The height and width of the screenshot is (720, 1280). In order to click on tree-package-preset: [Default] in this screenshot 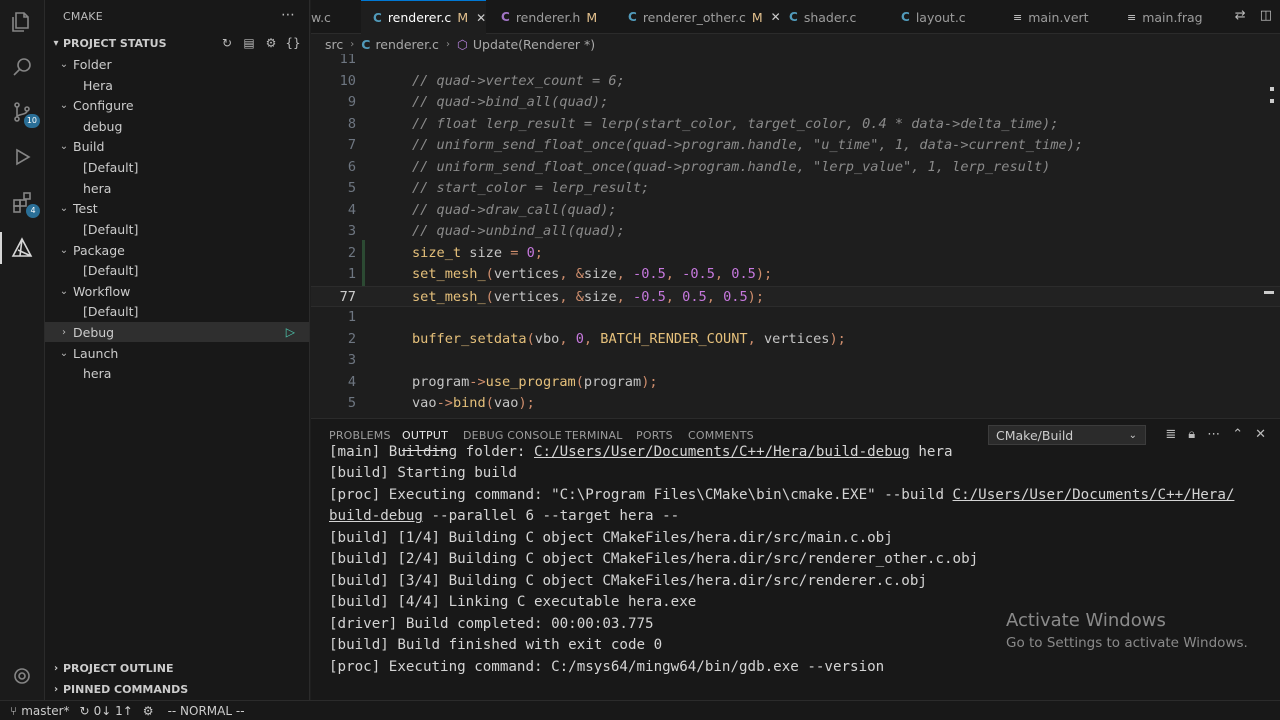, I will do `click(177, 270)`.